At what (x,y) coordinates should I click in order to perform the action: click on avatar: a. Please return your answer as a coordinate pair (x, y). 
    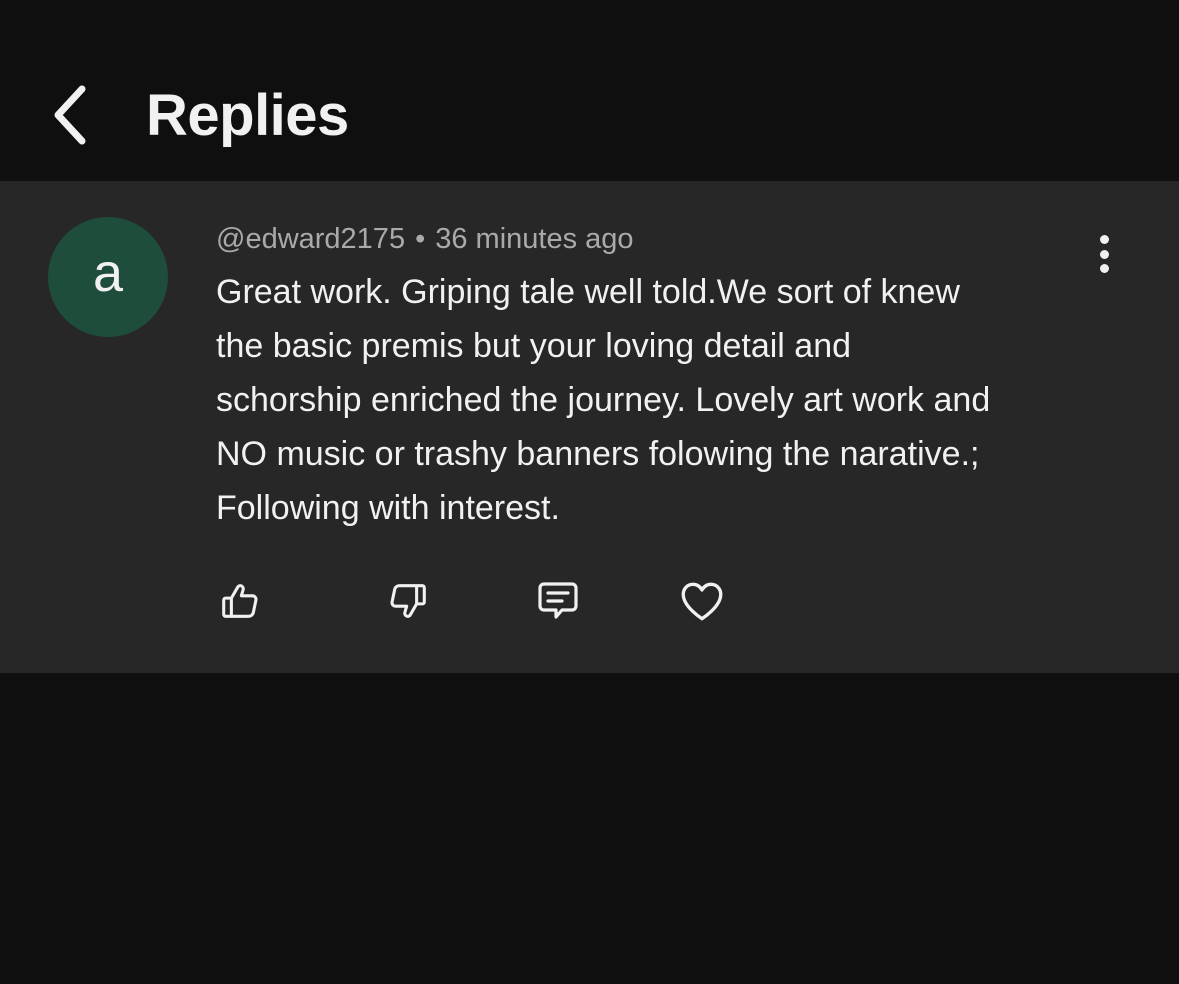
    Looking at the image, I should click on (108, 277).